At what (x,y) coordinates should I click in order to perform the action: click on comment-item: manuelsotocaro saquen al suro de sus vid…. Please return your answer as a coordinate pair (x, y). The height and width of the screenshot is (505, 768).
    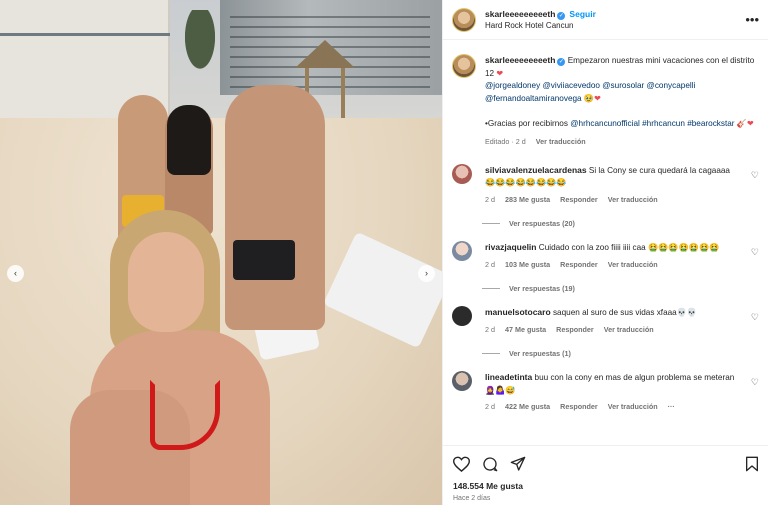
    Looking at the image, I should click on (605, 321).